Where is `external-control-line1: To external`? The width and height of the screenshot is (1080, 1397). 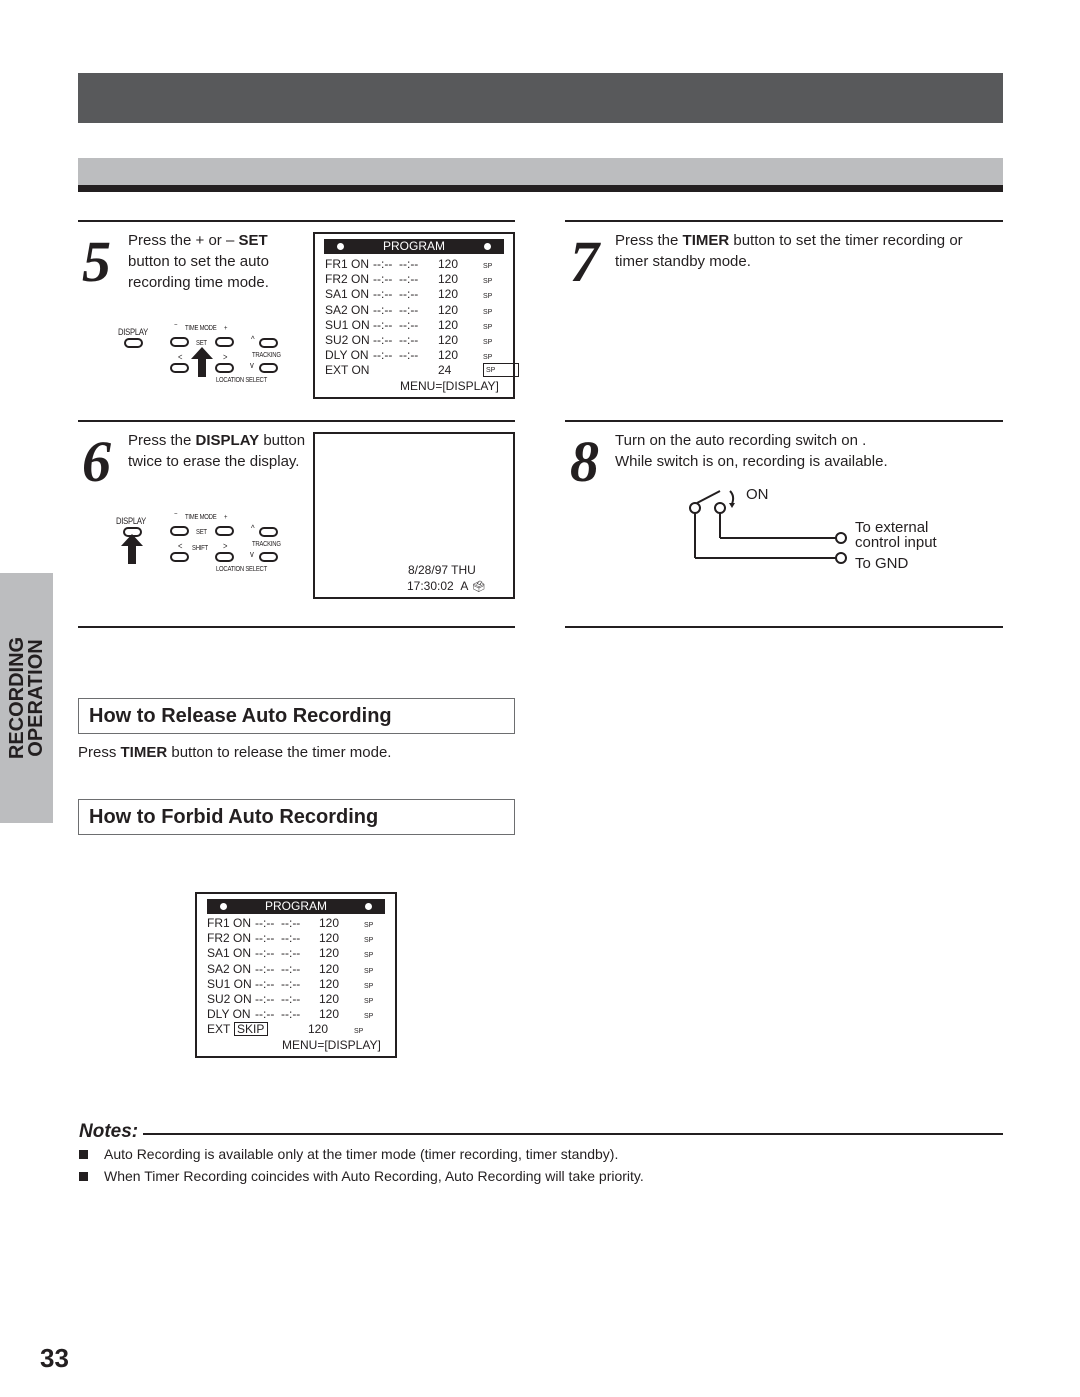 external-control-line1: To external is located at coordinates (892, 527).